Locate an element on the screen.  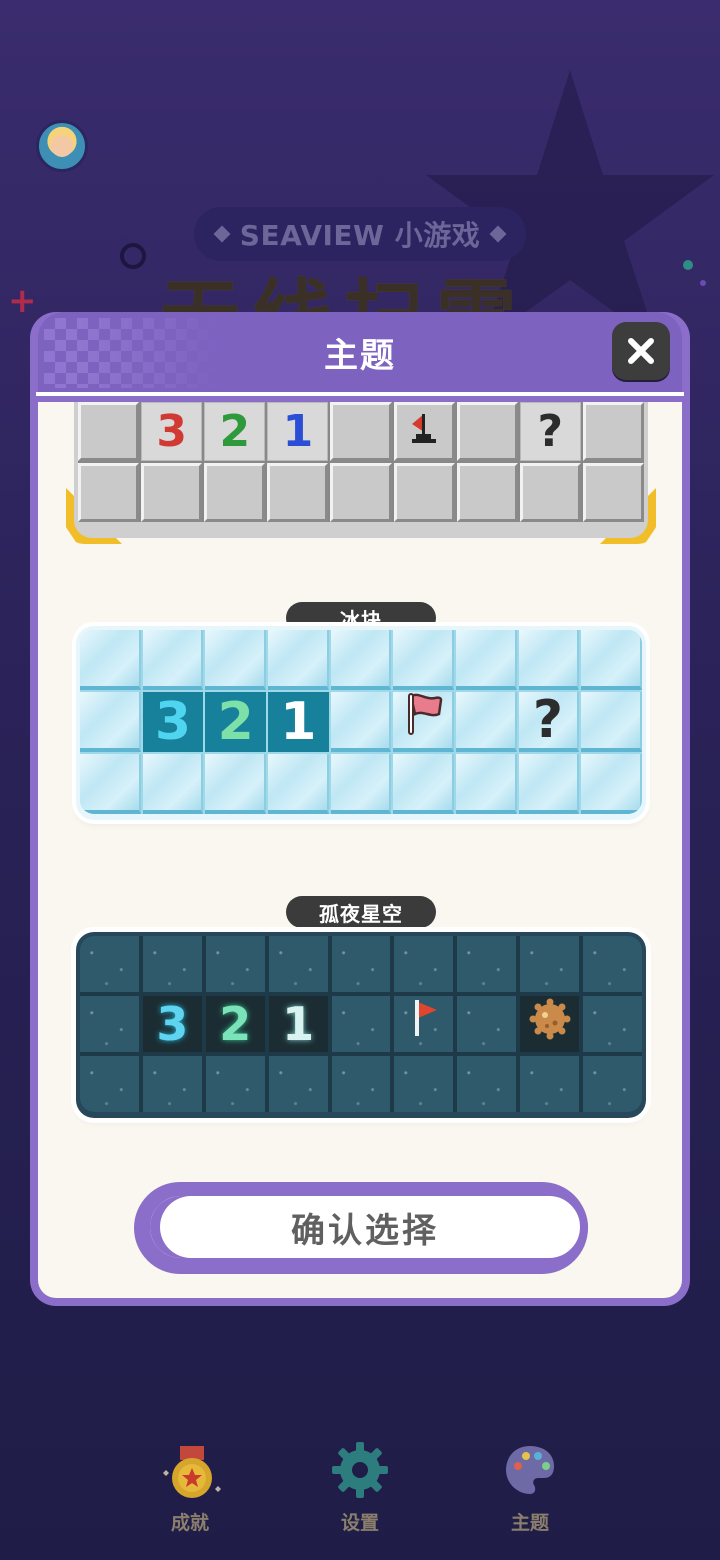
mine-icon is located at coordinates (550, 1024).